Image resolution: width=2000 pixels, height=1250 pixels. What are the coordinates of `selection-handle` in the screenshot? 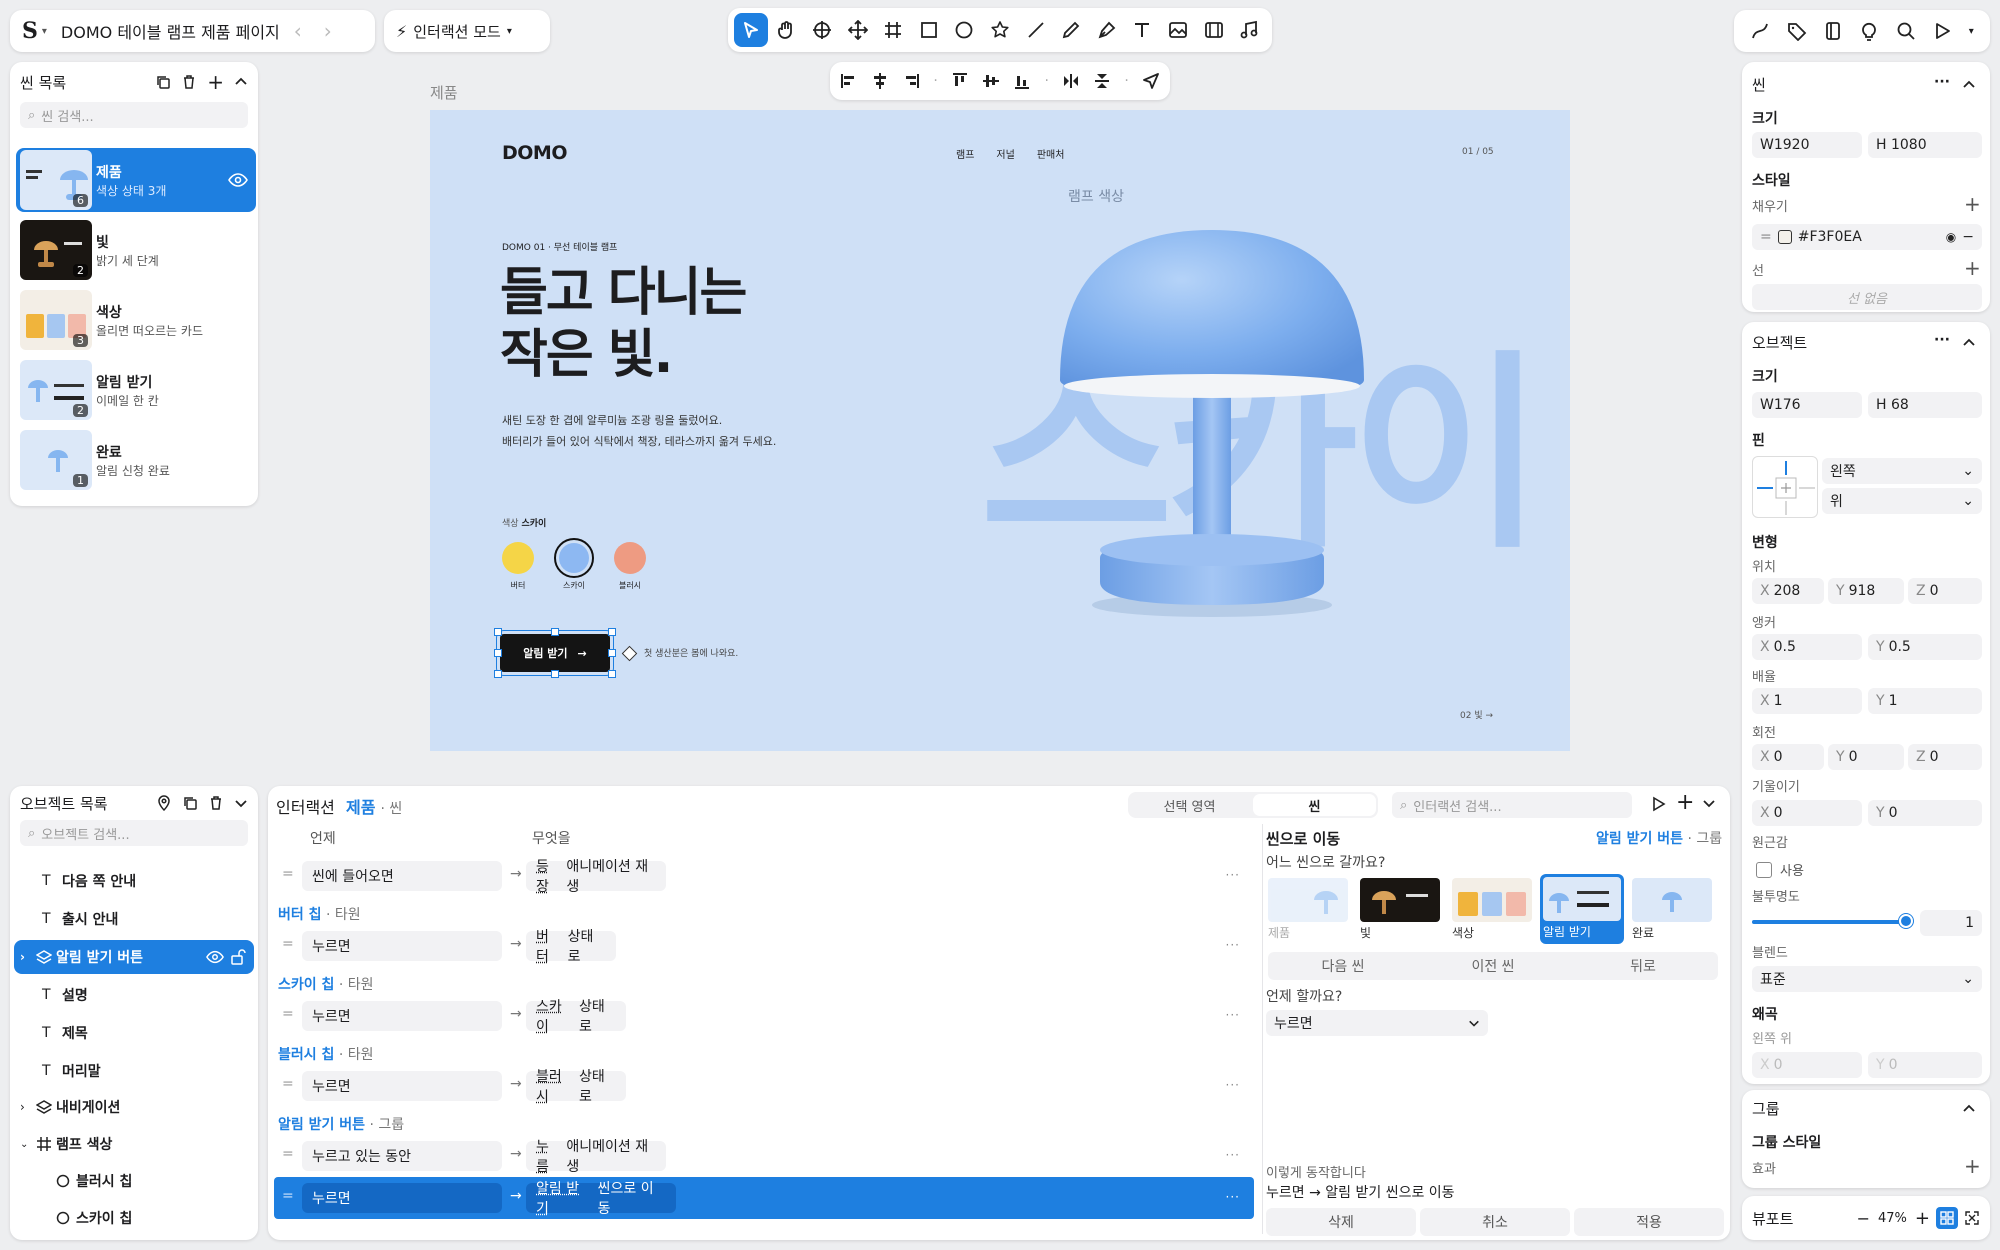 It's located at (498, 674).